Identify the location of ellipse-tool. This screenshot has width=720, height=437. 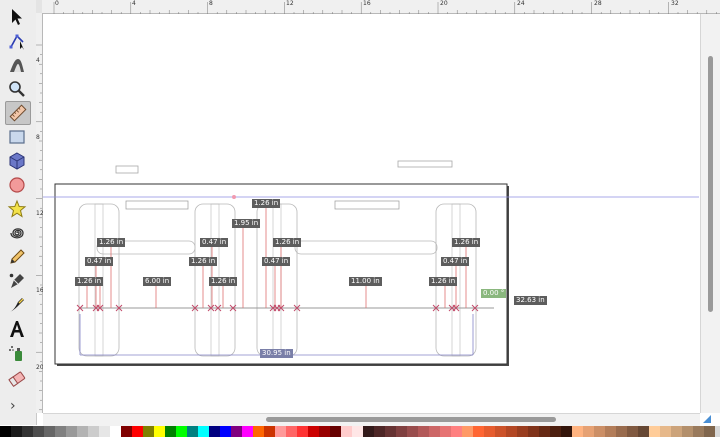
(17, 185).